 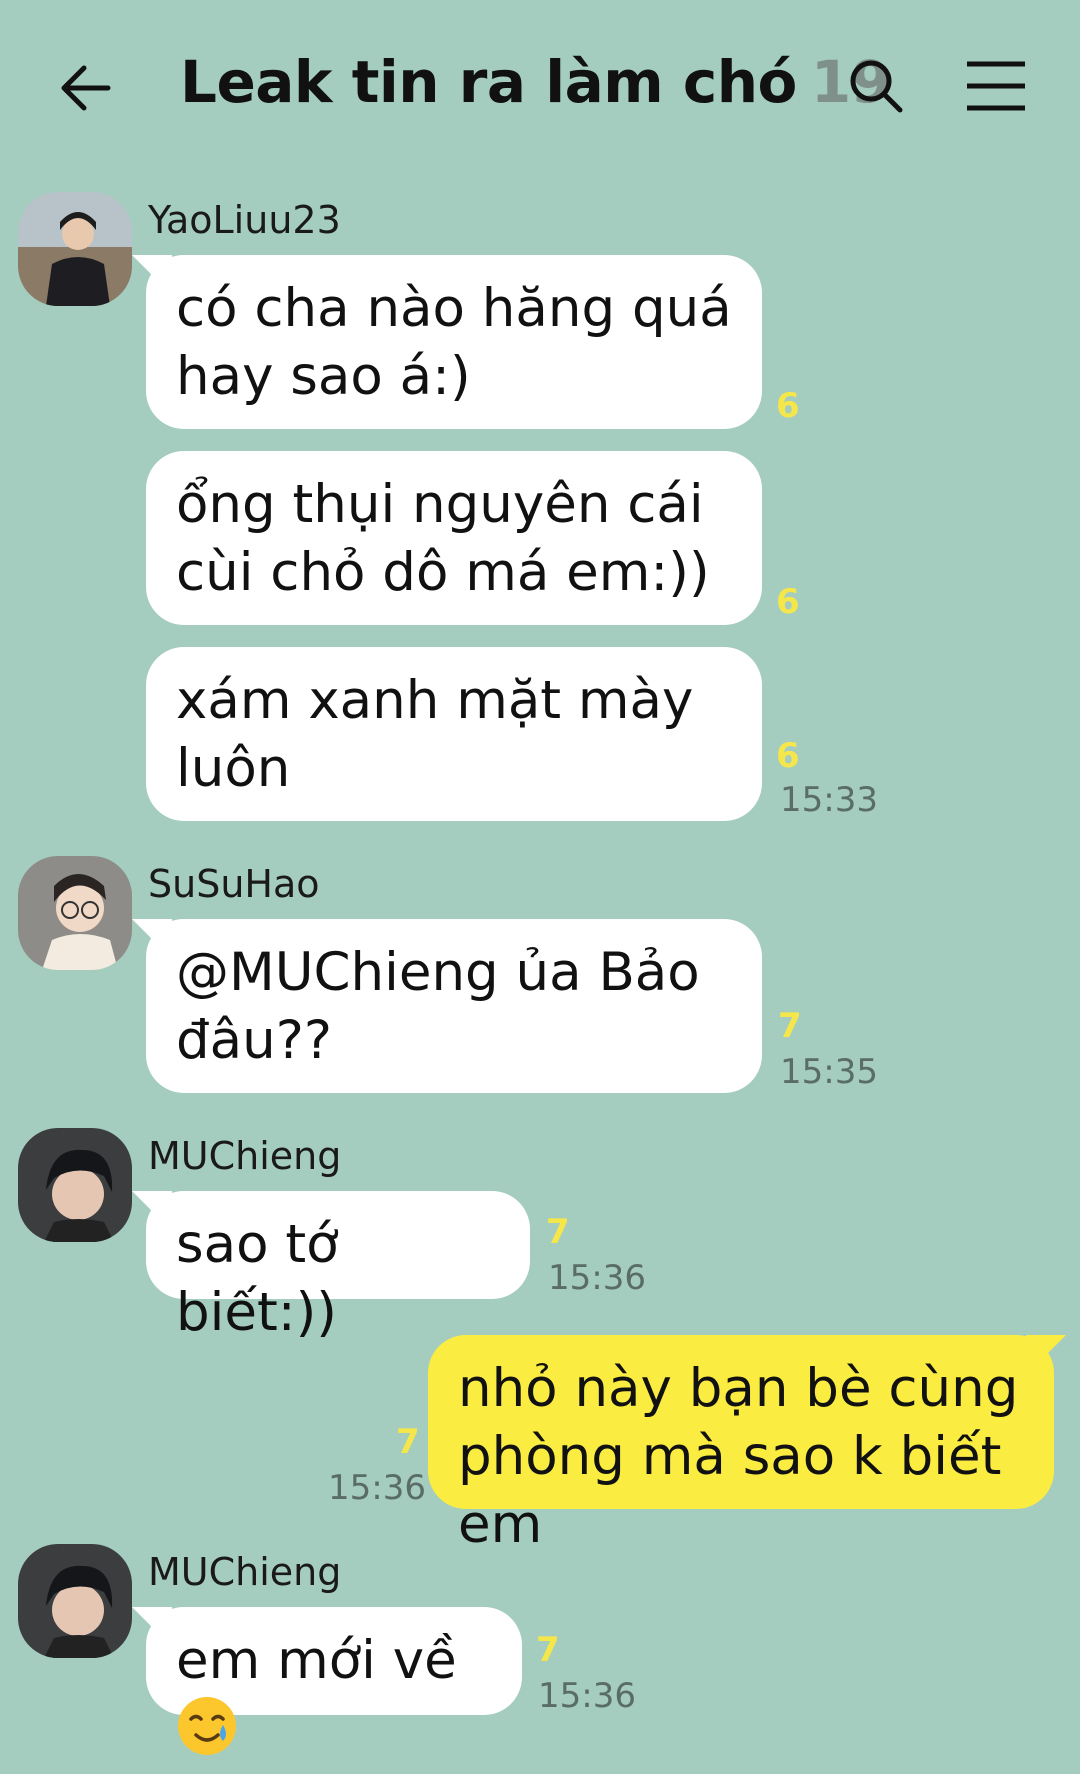 What do you see at coordinates (408, 1442) in the screenshot?
I see `read-count: 7` at bounding box center [408, 1442].